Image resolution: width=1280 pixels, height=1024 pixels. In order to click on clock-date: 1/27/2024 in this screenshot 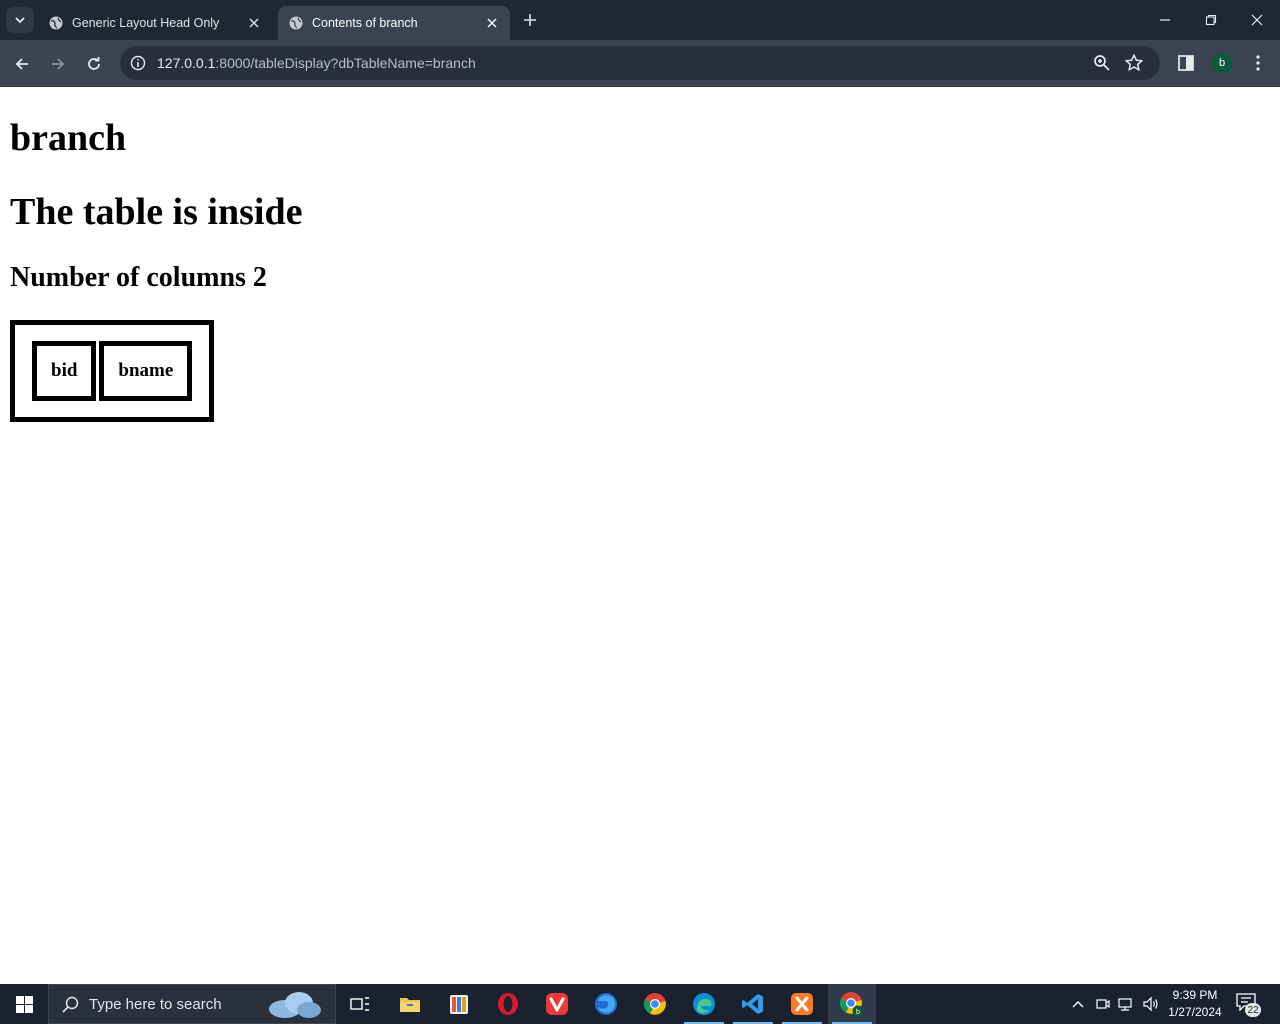, I will do `click(1195, 1012)`.